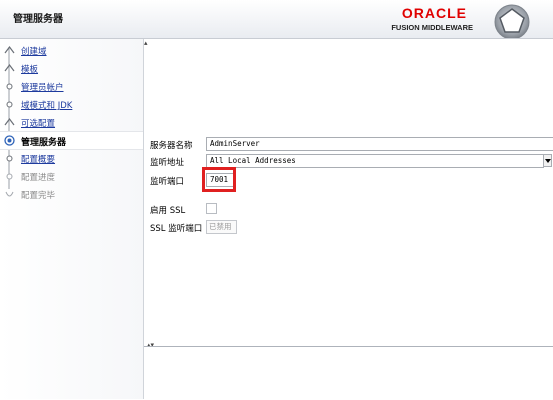 This screenshot has width=553, height=400. Describe the element at coordinates (71, 86) in the screenshot. I see `sidebar-item-admin-account: 管理员帐户` at that location.